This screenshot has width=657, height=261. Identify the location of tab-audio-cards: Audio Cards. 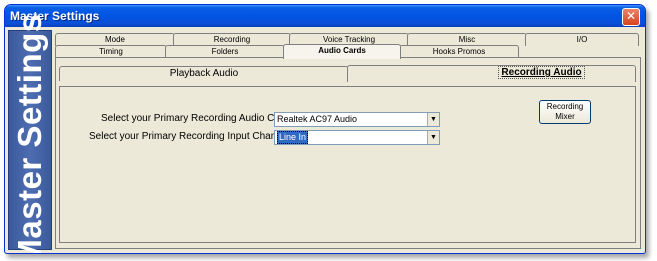
(342, 51).